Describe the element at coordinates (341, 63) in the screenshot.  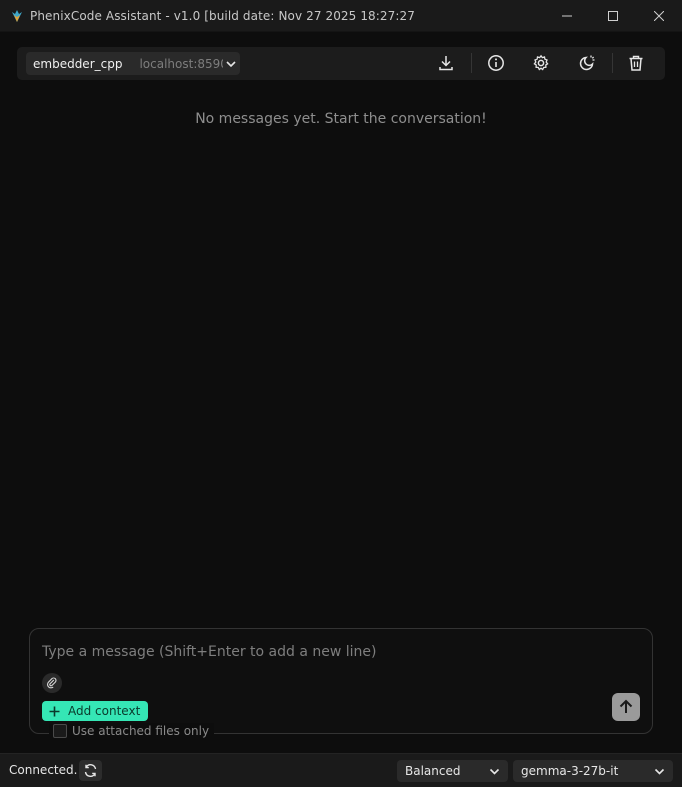
I see `chat-toolbar: embedder_cpp localhost:8590` at that location.